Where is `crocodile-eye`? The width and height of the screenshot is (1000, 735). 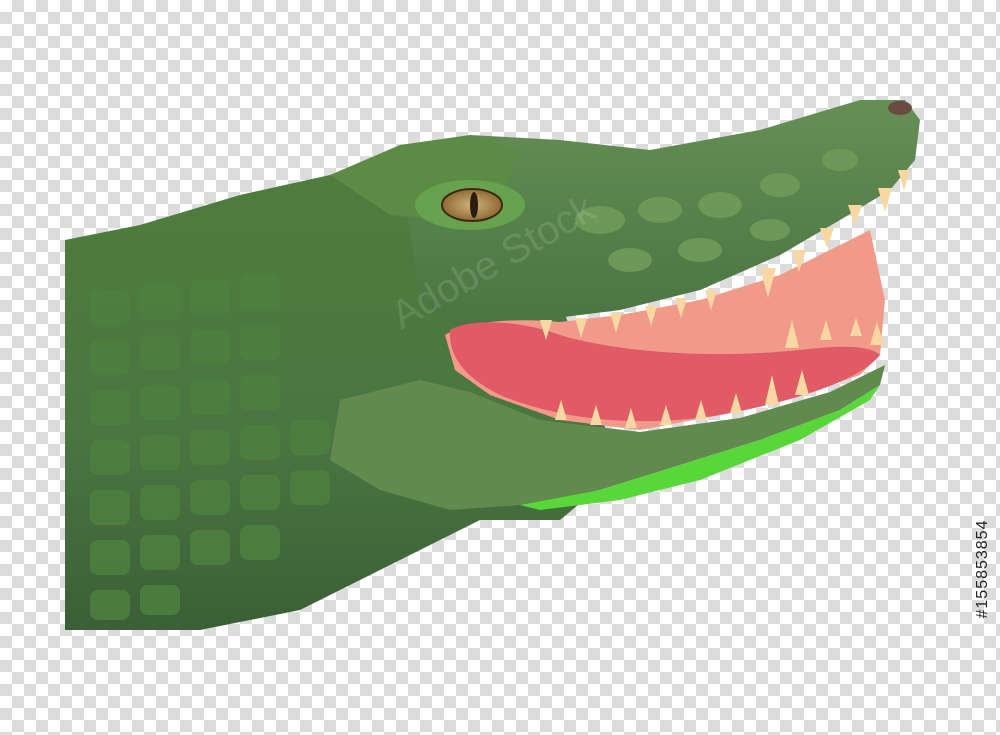 crocodile-eye is located at coordinates (470, 205).